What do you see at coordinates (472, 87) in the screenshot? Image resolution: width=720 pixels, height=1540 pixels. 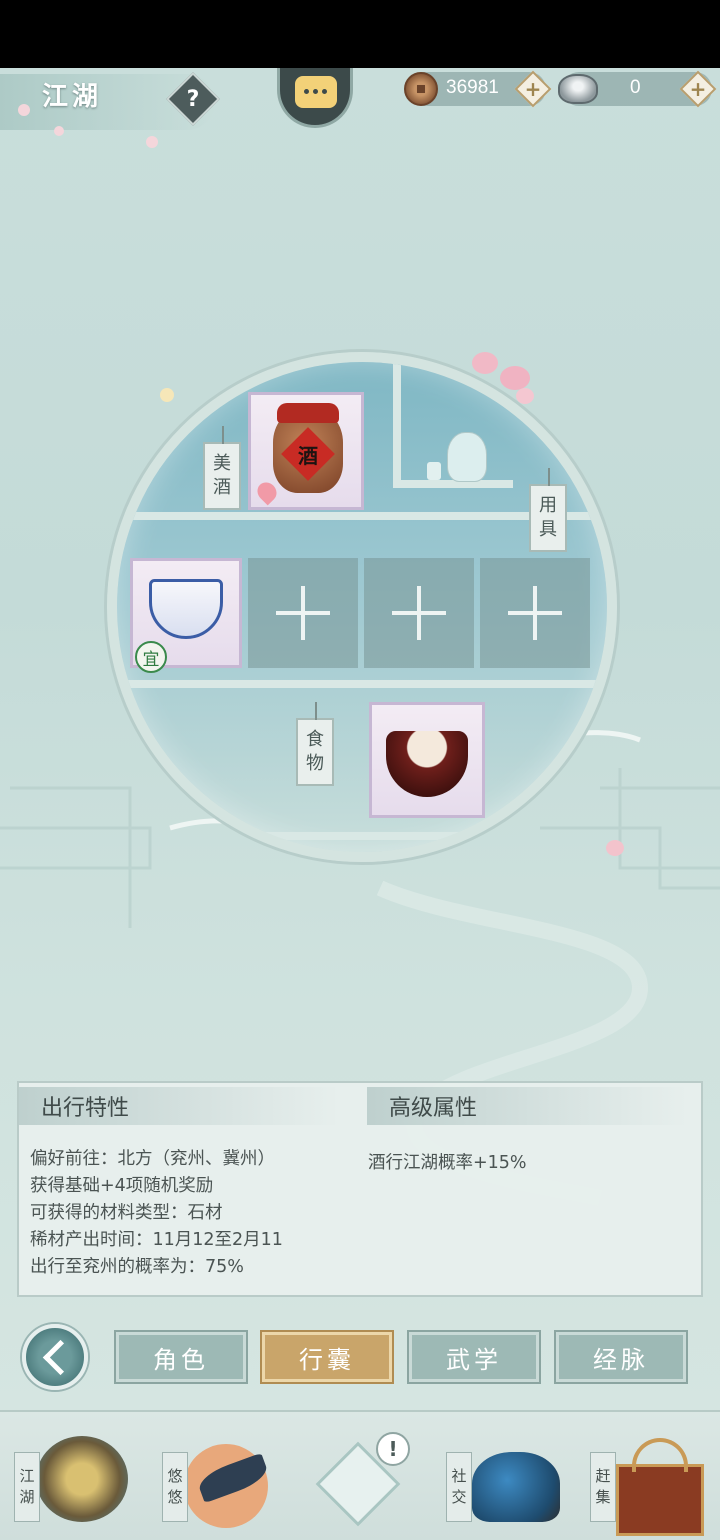 I see `copper-amount: 36981` at bounding box center [472, 87].